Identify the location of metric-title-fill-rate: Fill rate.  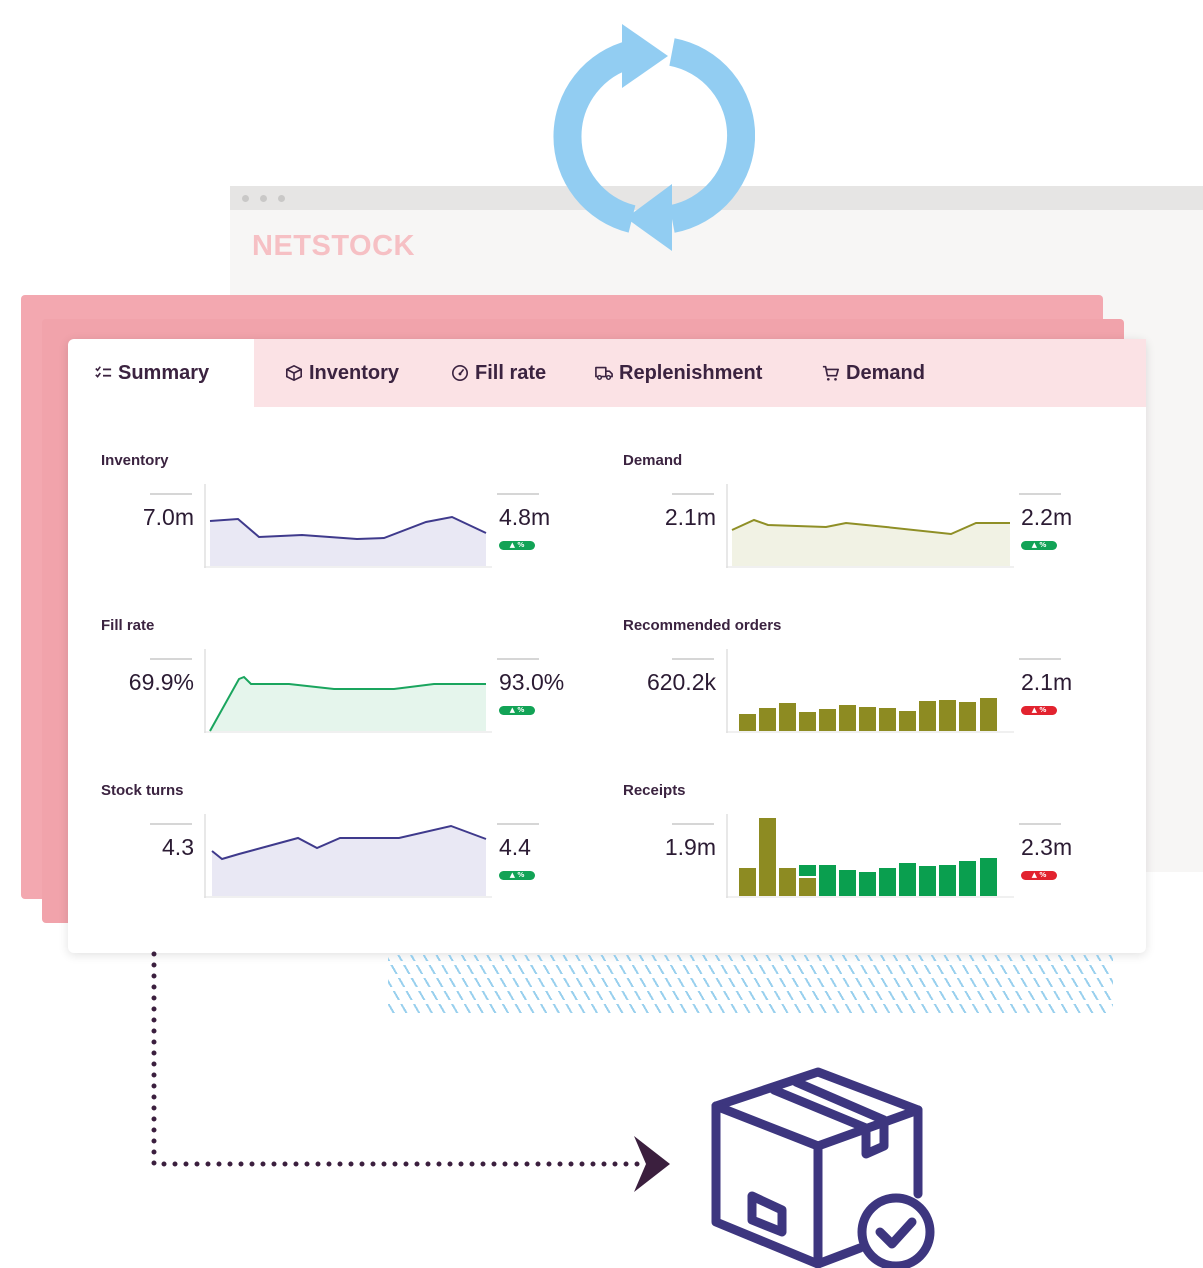
(128, 625).